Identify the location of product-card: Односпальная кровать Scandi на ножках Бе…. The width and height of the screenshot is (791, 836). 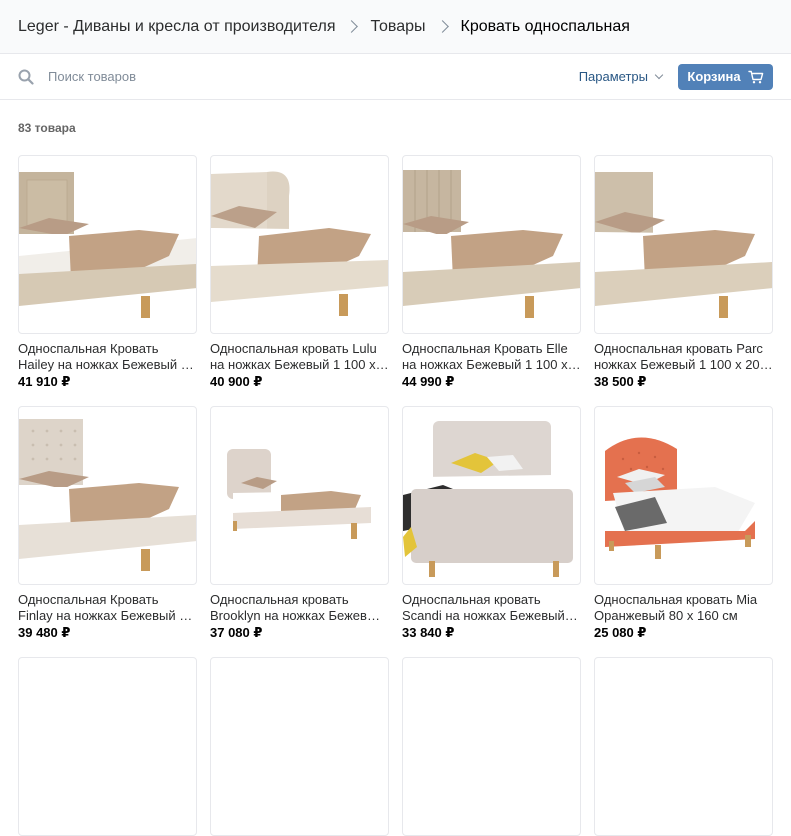
(491, 523).